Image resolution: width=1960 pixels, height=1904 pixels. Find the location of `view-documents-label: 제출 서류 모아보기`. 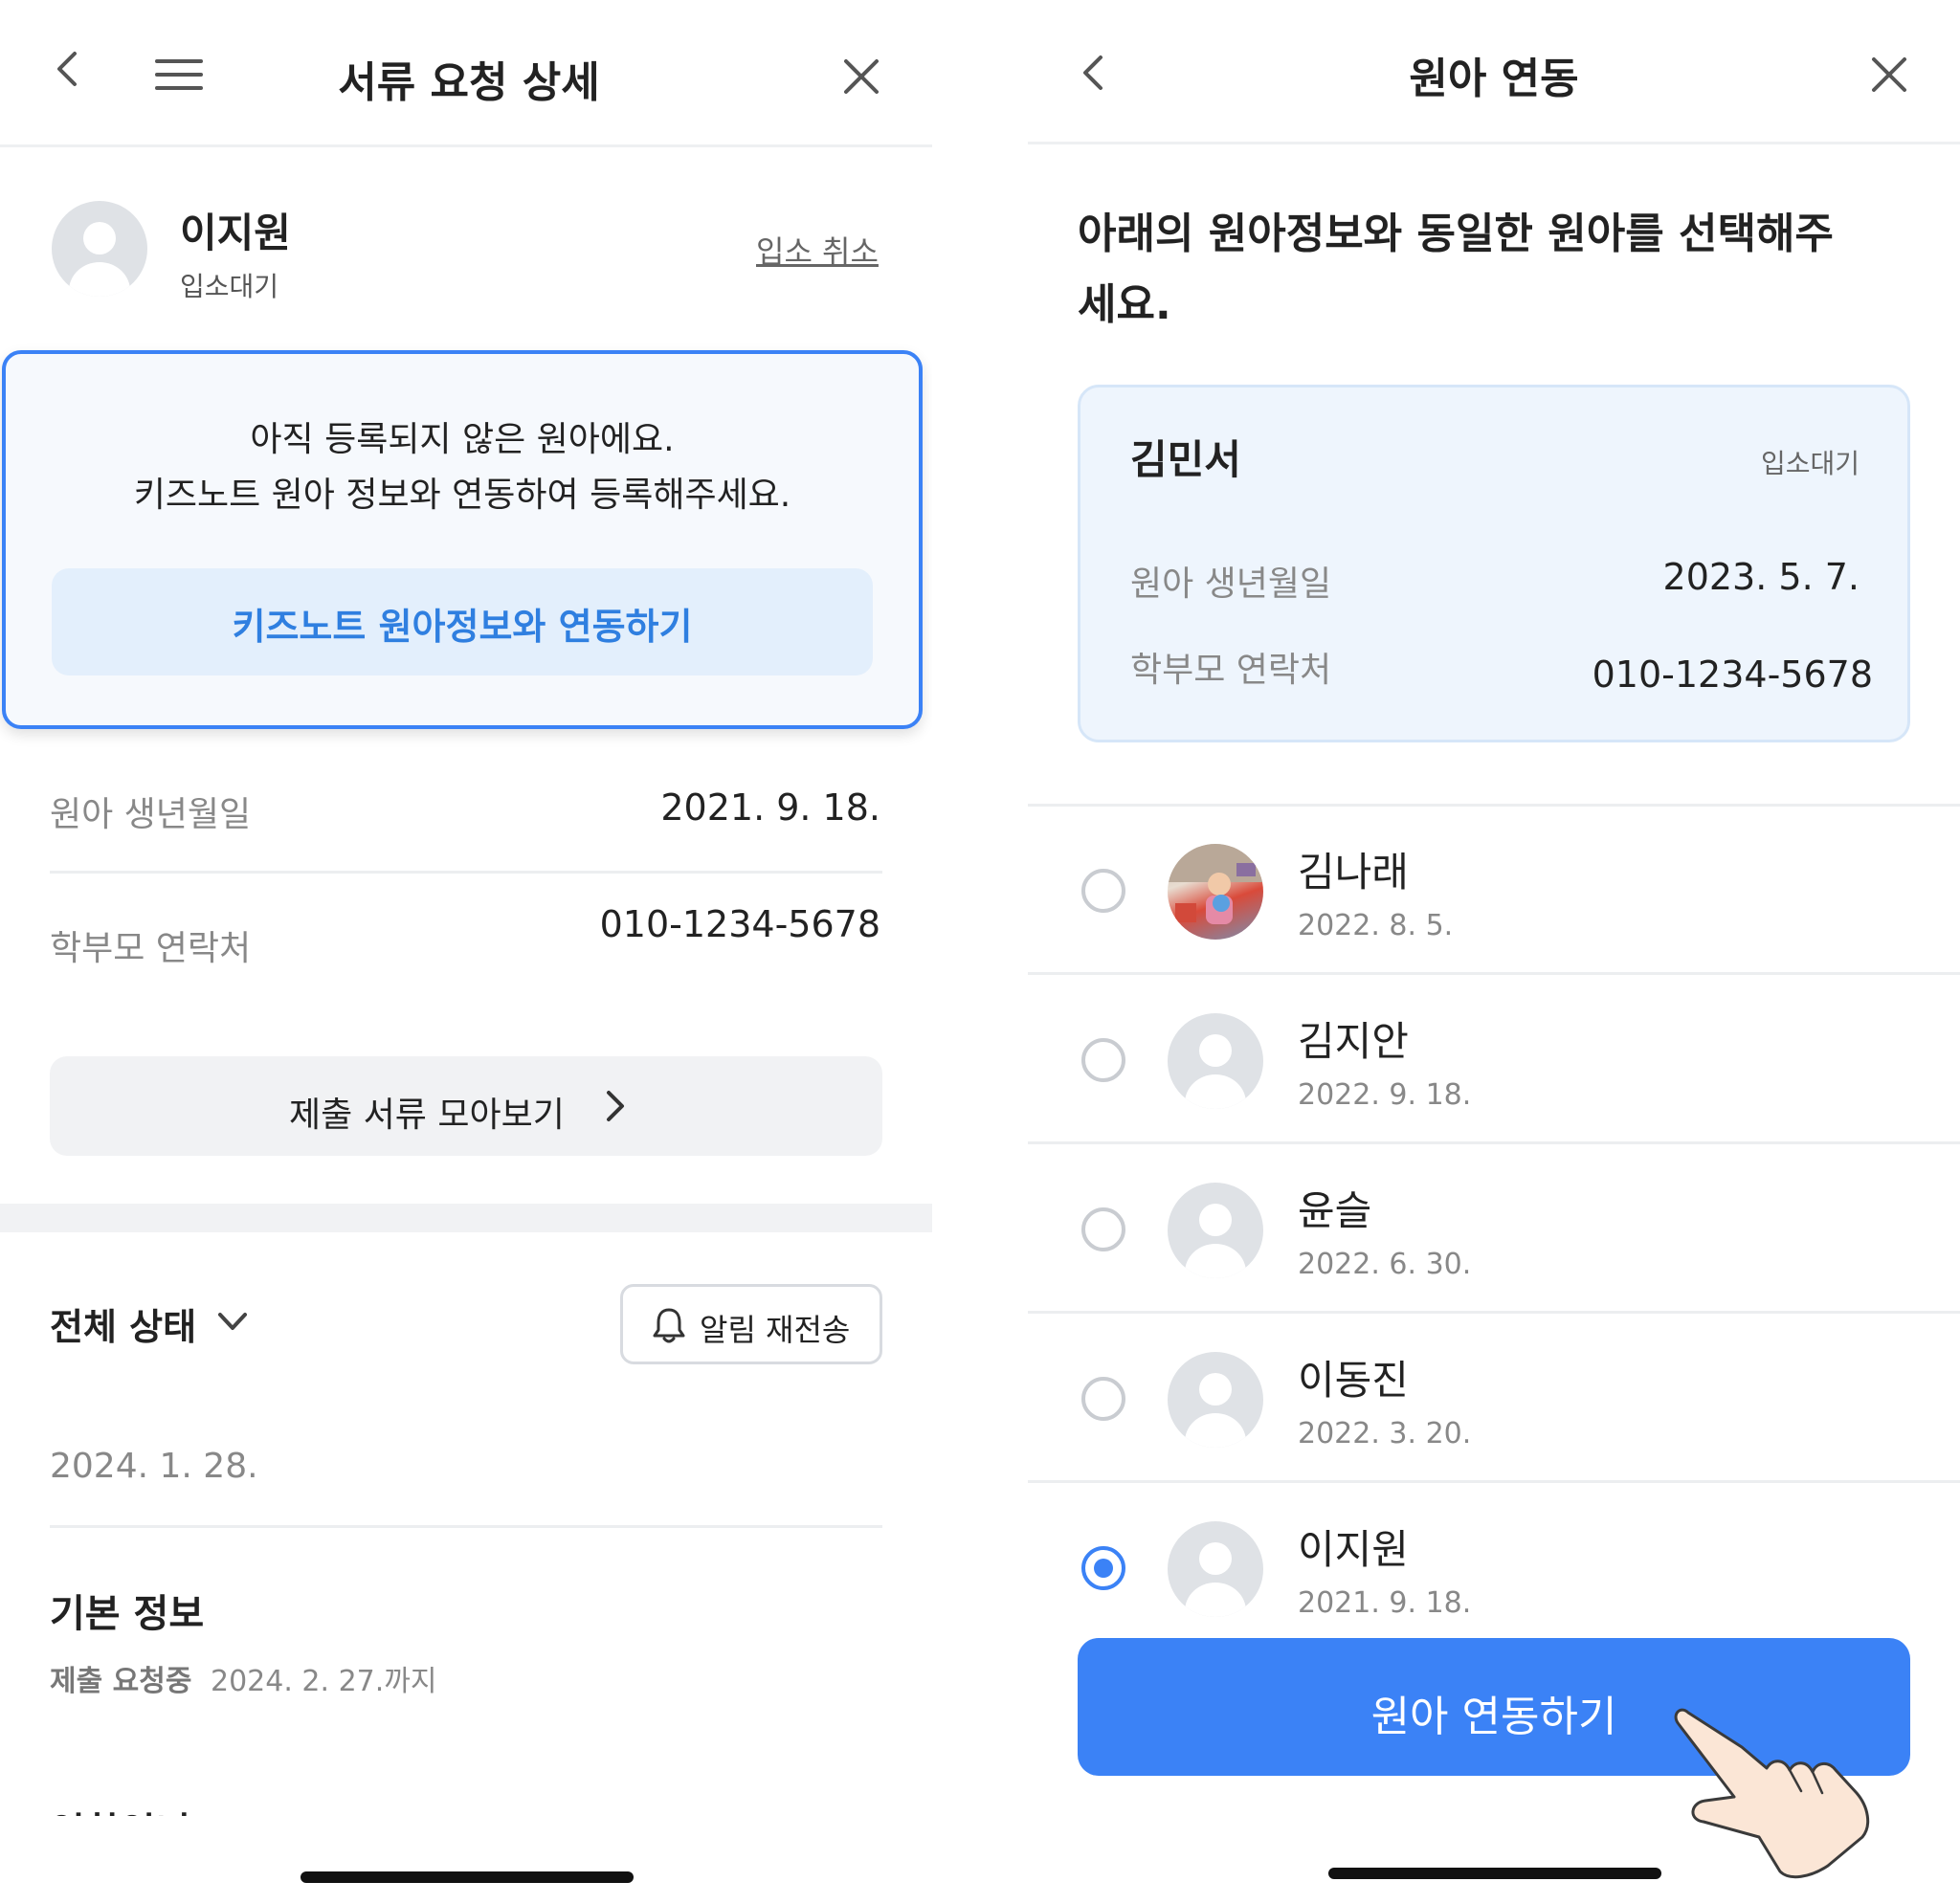

view-documents-label: 제출 서류 모아보기 is located at coordinates (427, 1115).